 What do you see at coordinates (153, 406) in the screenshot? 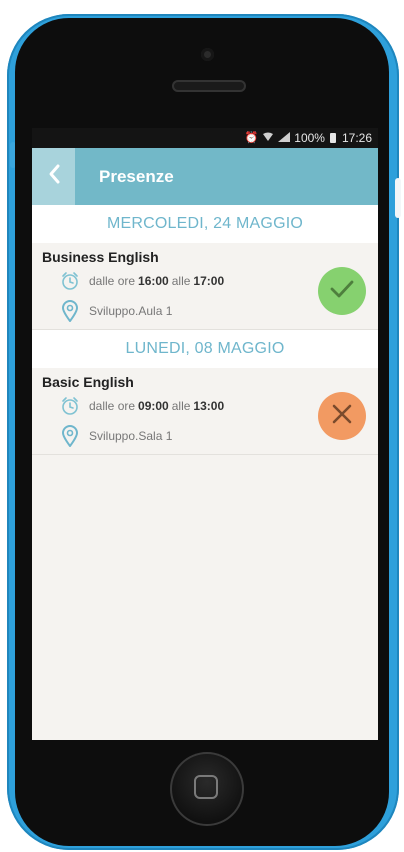
I see `start-time: 09:00` at bounding box center [153, 406].